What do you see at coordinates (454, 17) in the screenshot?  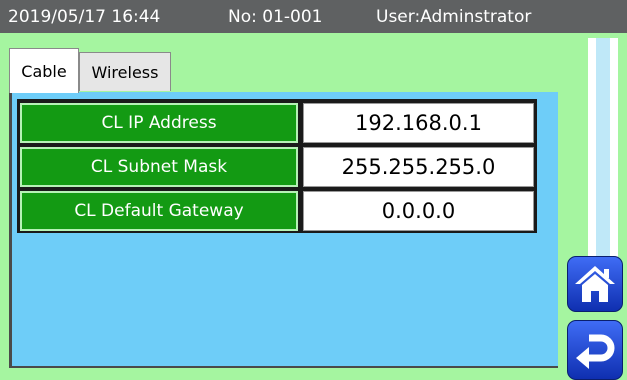 I see `user-text: User:Adminstrator` at bounding box center [454, 17].